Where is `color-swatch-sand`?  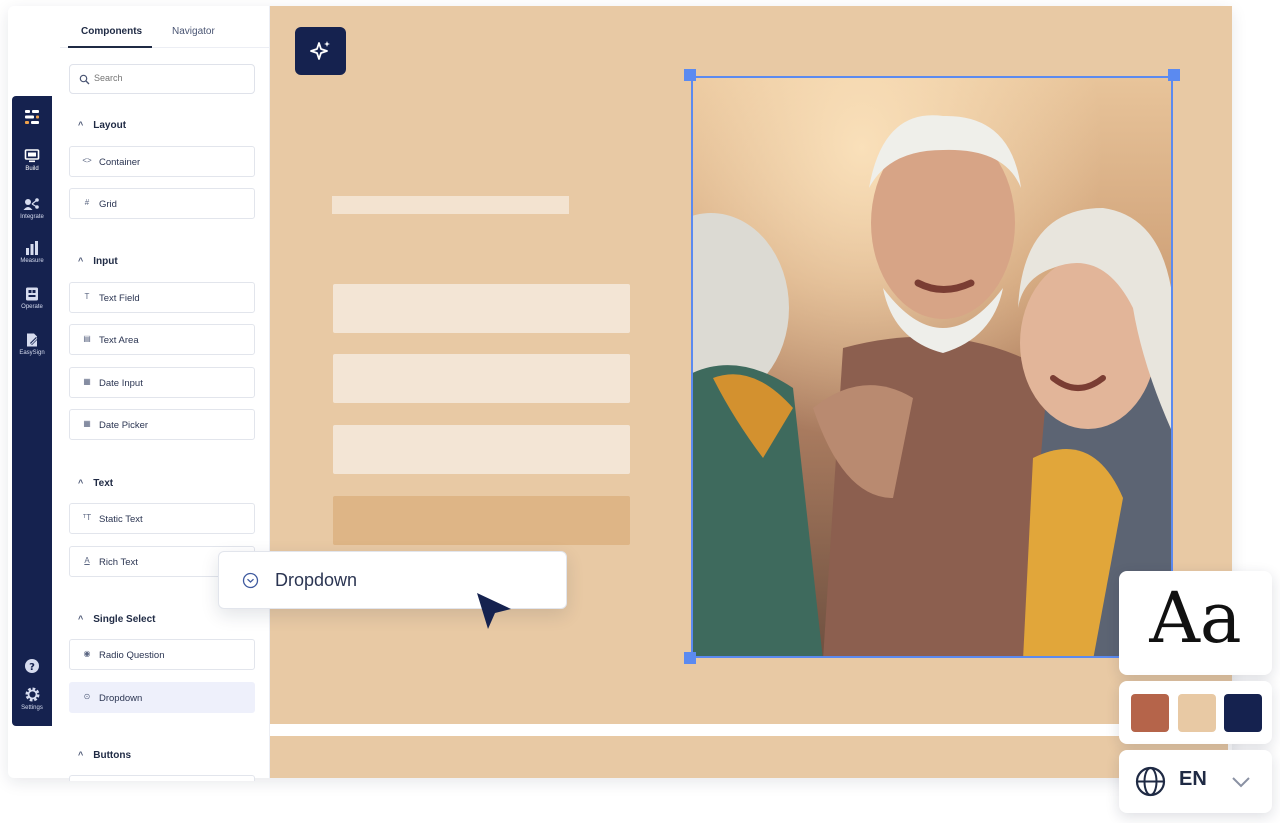 color-swatch-sand is located at coordinates (1197, 713).